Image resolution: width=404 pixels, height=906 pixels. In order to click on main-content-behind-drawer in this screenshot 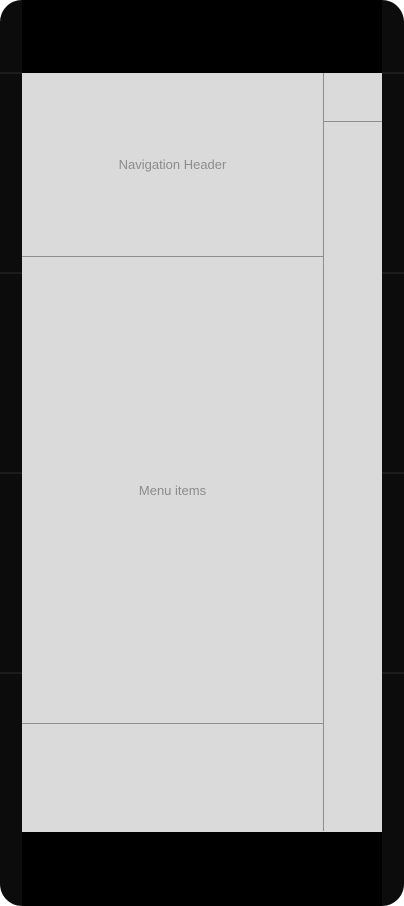, I will do `click(353, 452)`.